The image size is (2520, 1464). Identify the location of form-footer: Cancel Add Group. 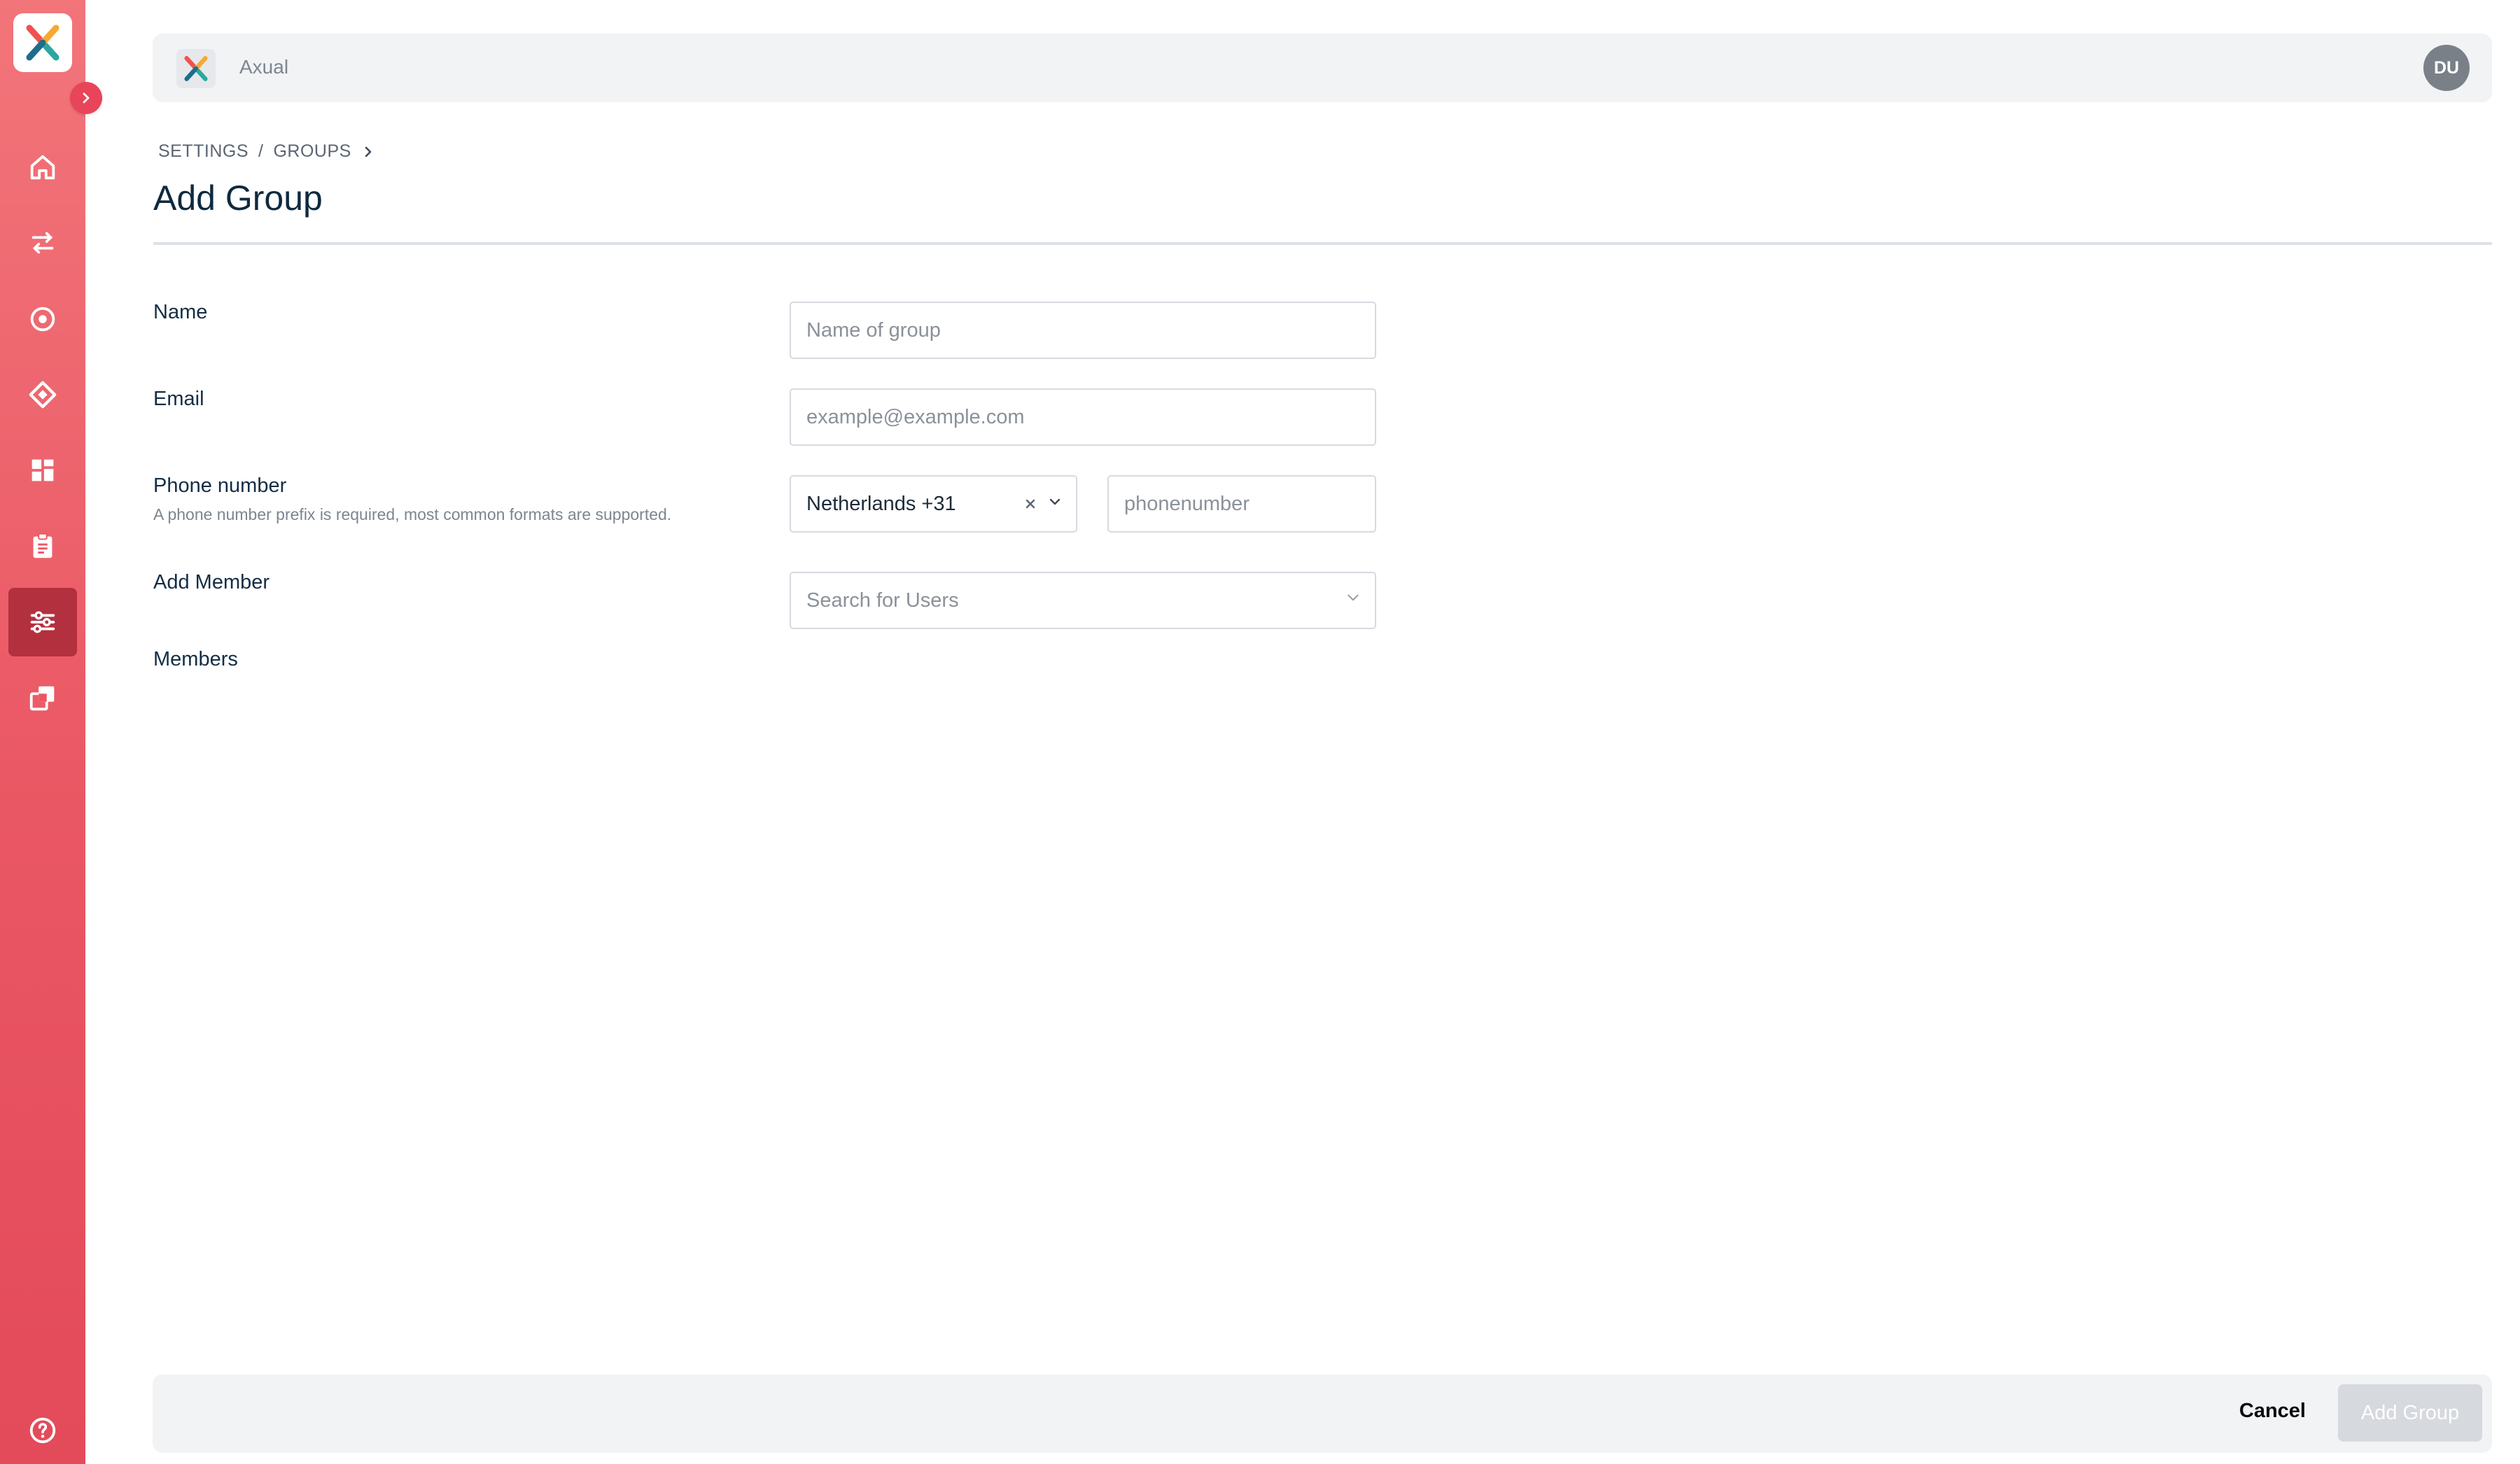
(1322, 1413).